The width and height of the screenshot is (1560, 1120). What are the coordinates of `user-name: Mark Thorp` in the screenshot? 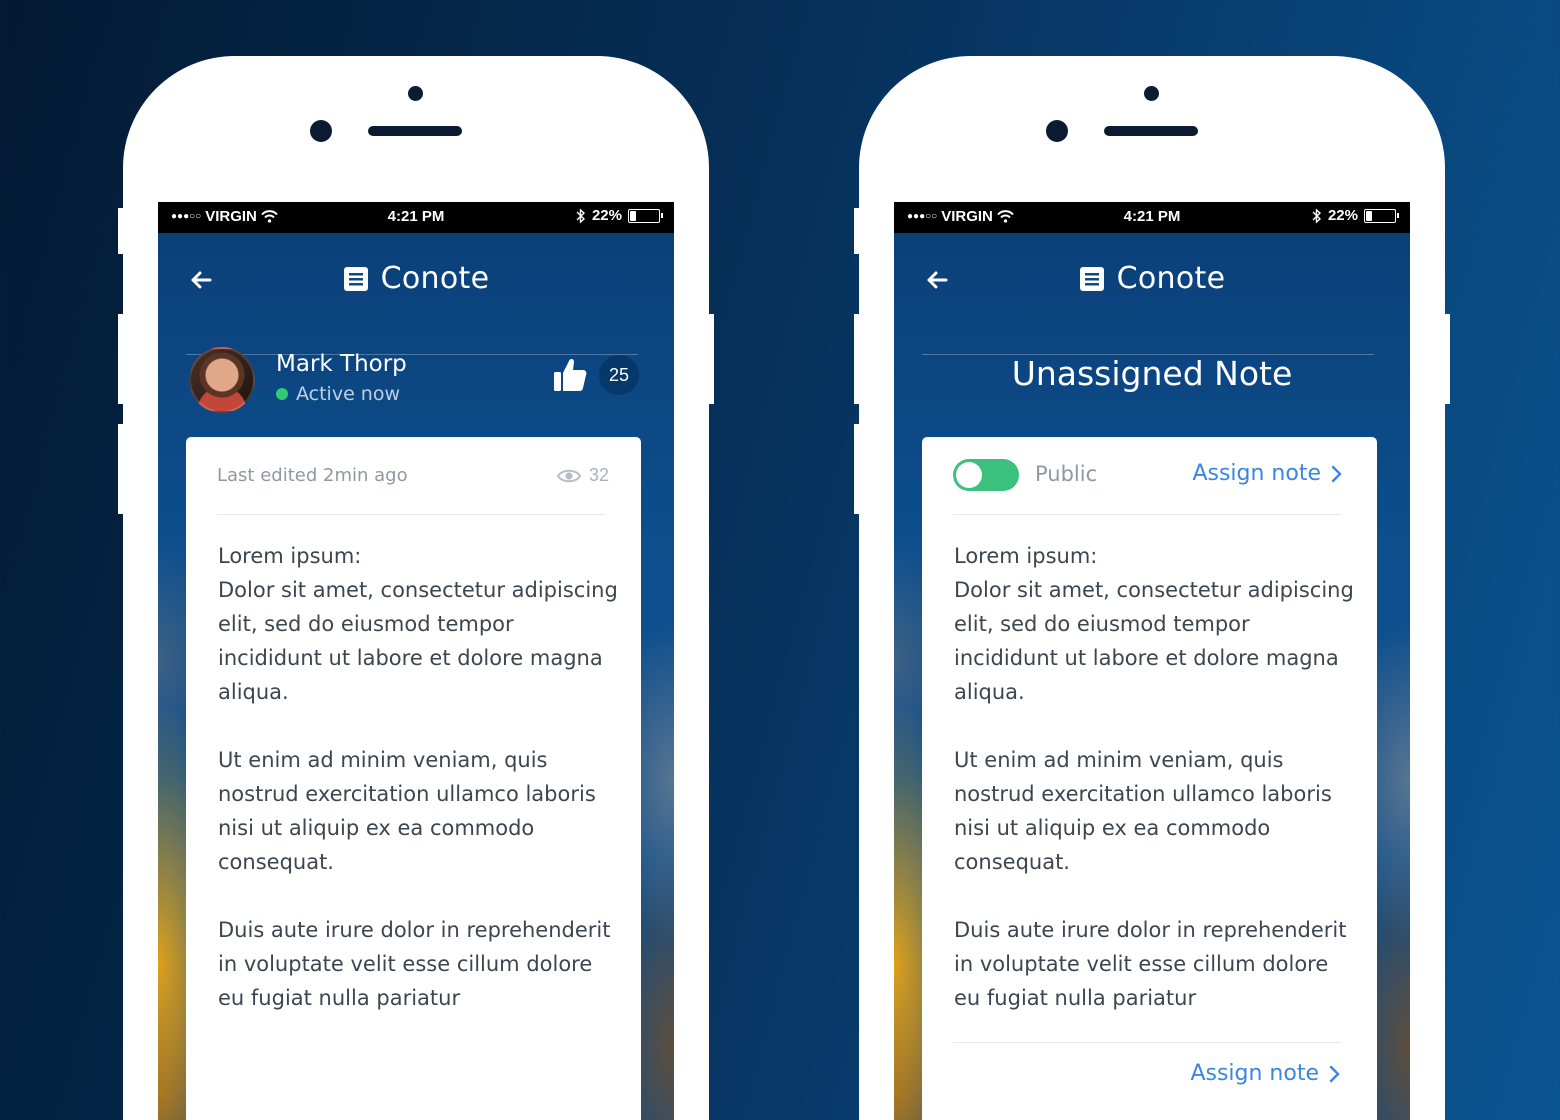 It's located at (341, 364).